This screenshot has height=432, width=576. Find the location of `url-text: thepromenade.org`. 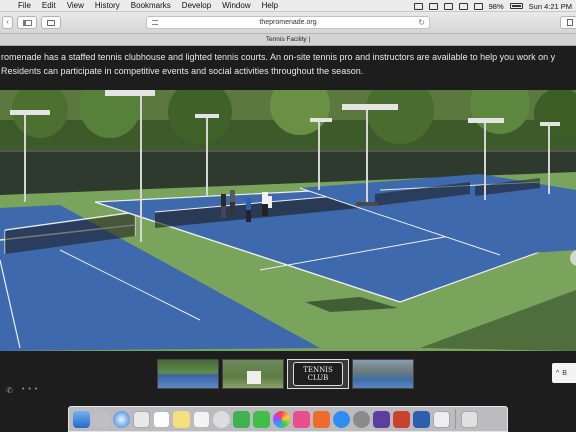

url-text: thepromenade.org is located at coordinates (288, 22).